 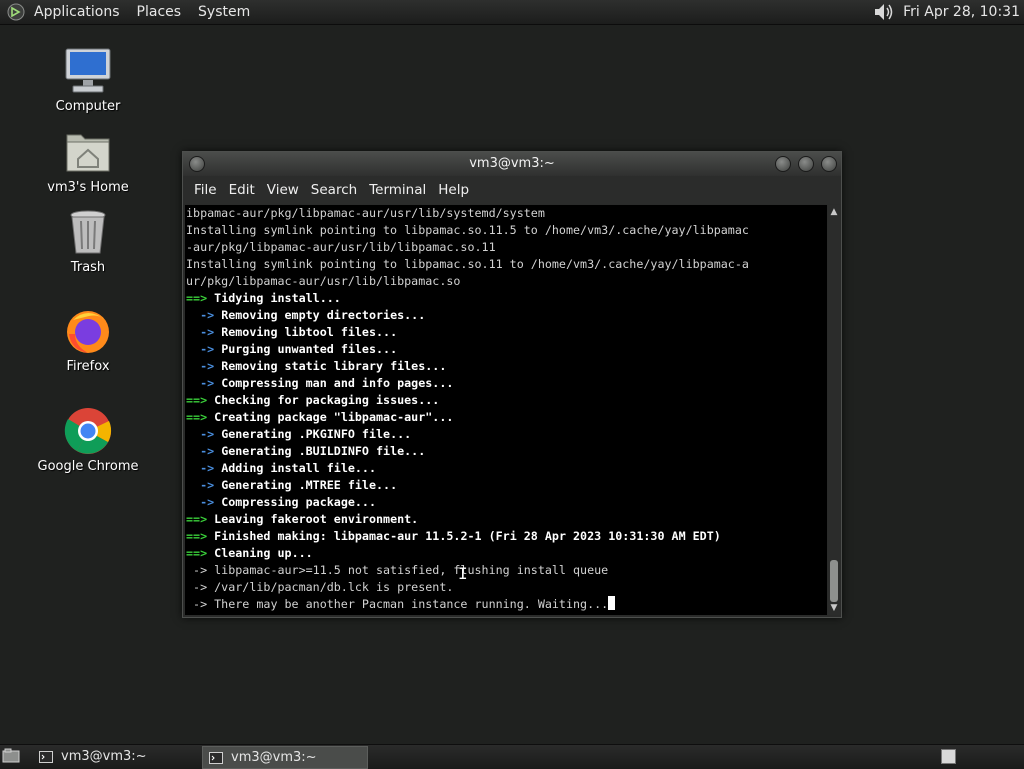 I want to click on menu-help: Help, so click(x=453, y=190).